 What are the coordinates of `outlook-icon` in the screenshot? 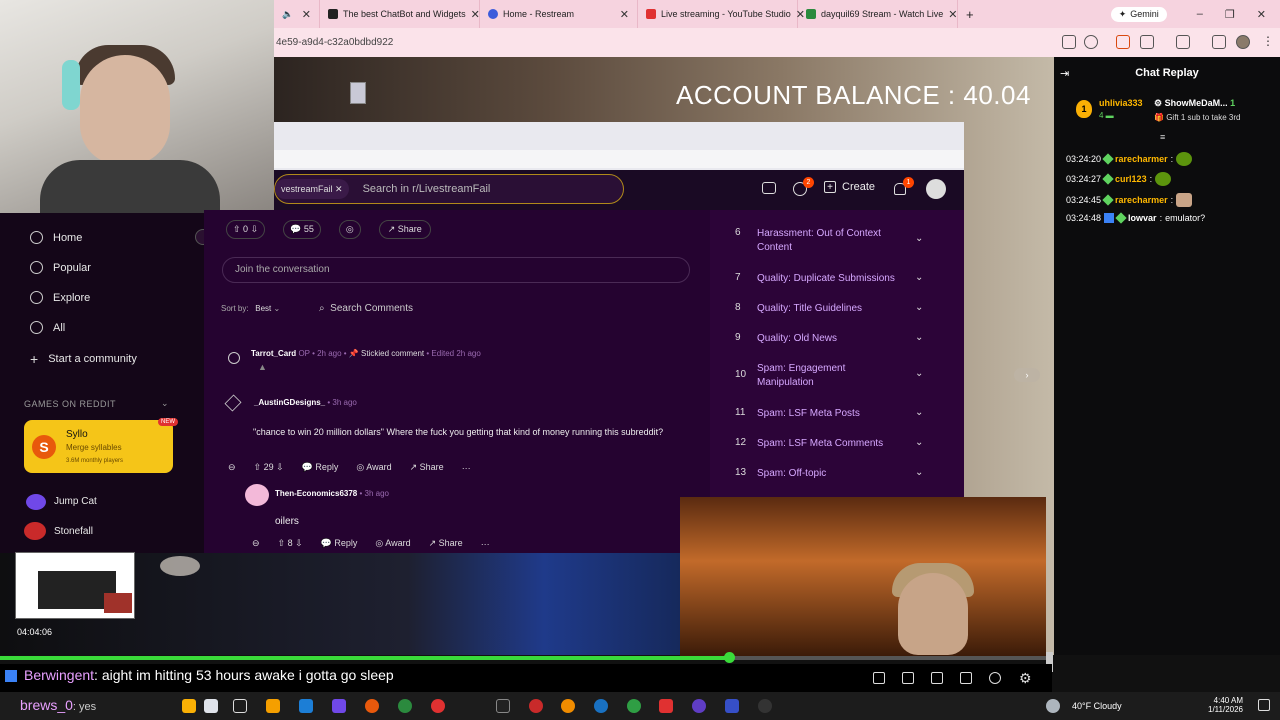 It's located at (306, 706).